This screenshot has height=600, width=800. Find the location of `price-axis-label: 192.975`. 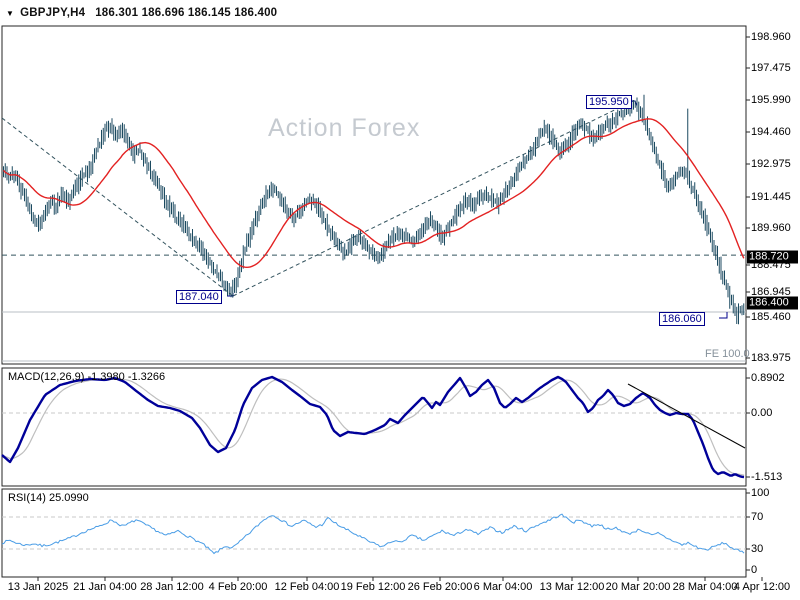

price-axis-label: 192.975 is located at coordinates (771, 164).